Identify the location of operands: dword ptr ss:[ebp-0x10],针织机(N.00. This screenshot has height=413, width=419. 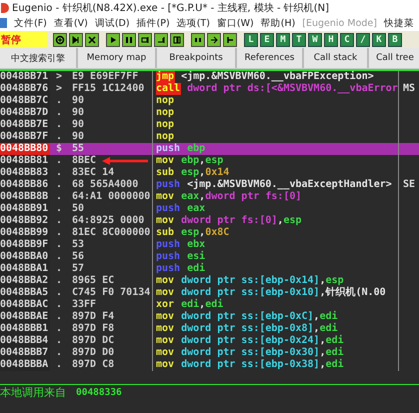
(283, 292).